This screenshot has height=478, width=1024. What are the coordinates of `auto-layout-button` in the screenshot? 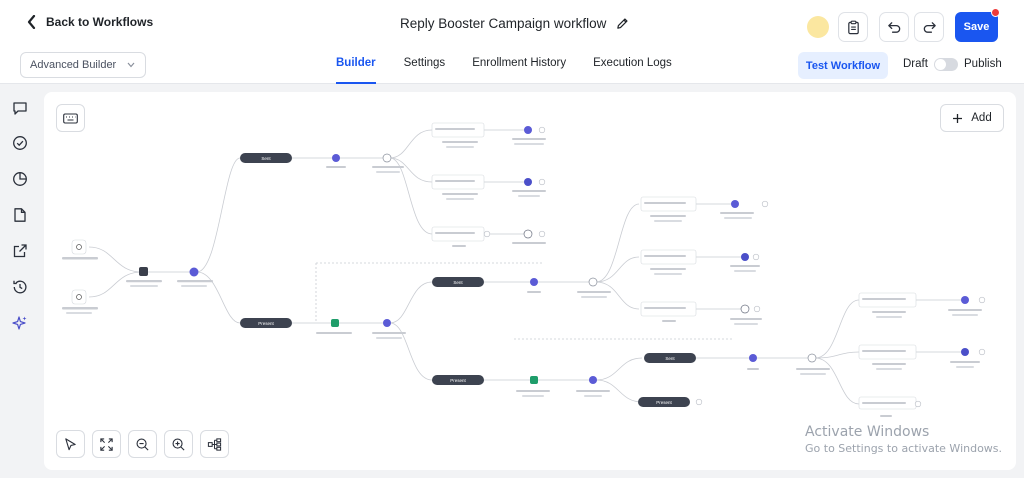 It's located at (214, 444).